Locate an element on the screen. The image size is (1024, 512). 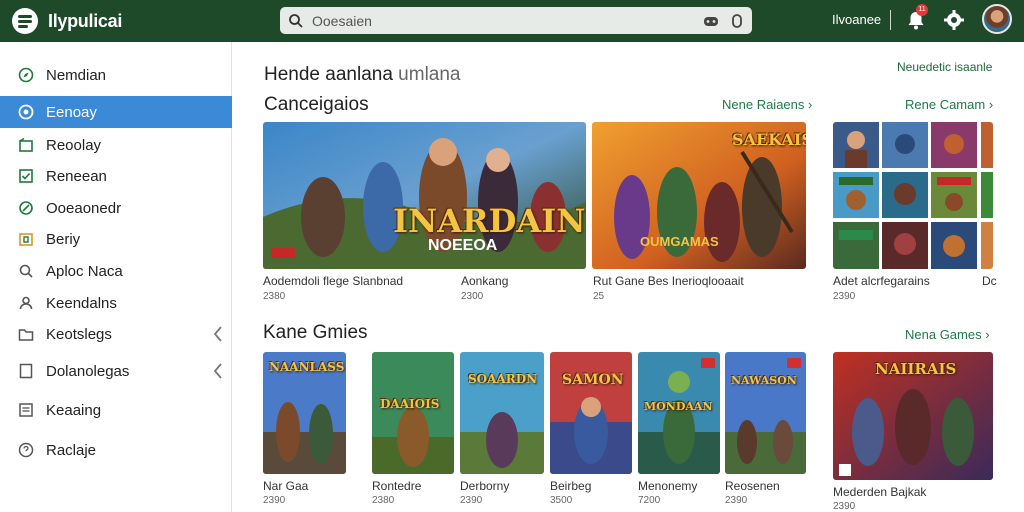
sidebar-item-beriy: Beriy is located at coordinates (116, 239).